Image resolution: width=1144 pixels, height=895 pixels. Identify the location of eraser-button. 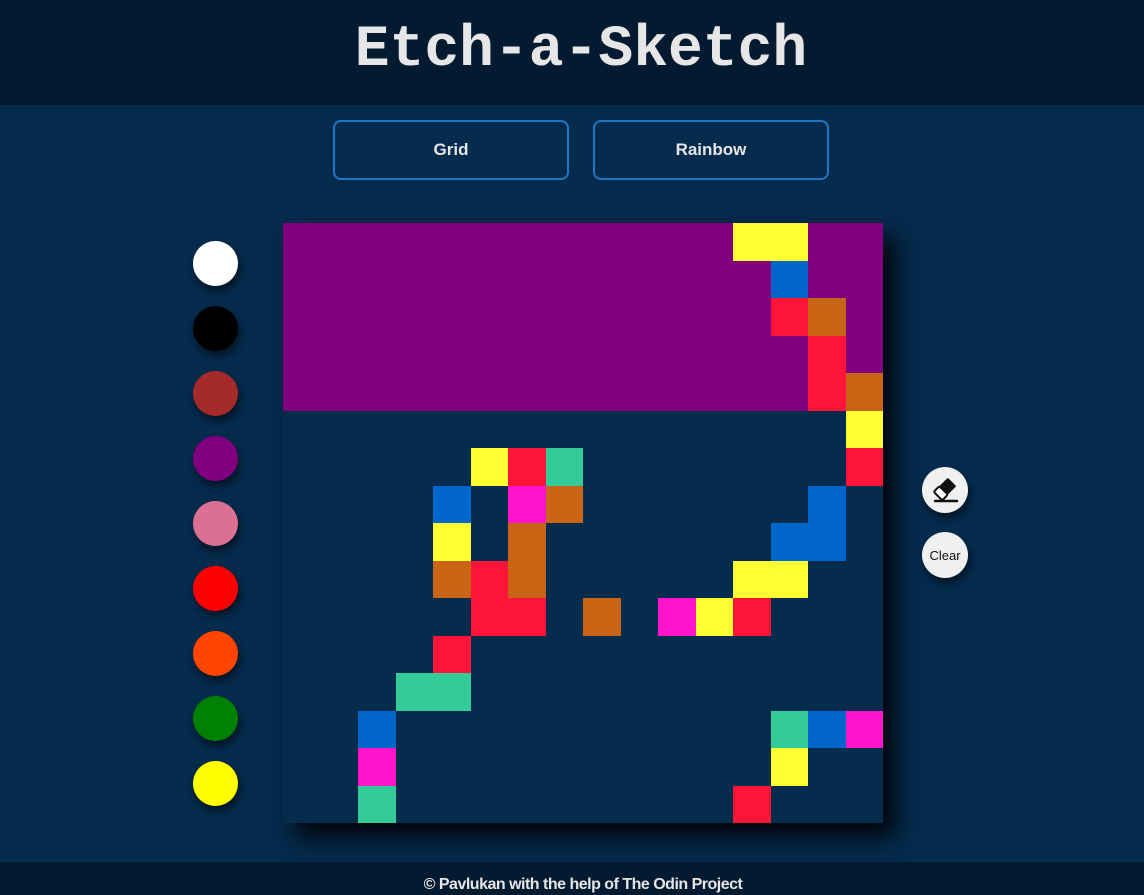
(945, 490).